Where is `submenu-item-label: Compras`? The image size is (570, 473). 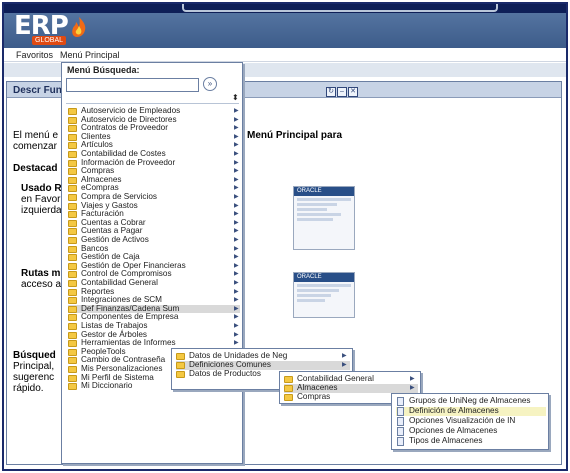 submenu-item-label: Compras is located at coordinates (314, 396).